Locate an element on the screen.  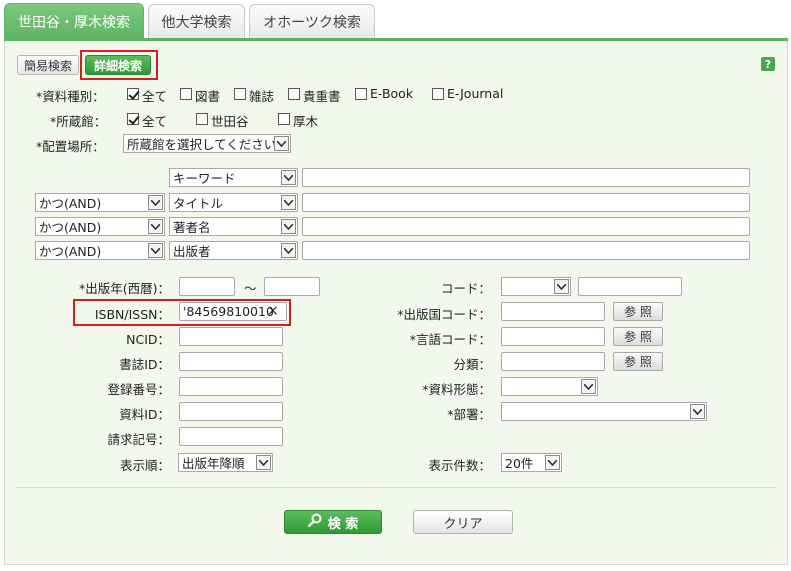
language-code-ref-button: 参 照 is located at coordinates (638, 336).